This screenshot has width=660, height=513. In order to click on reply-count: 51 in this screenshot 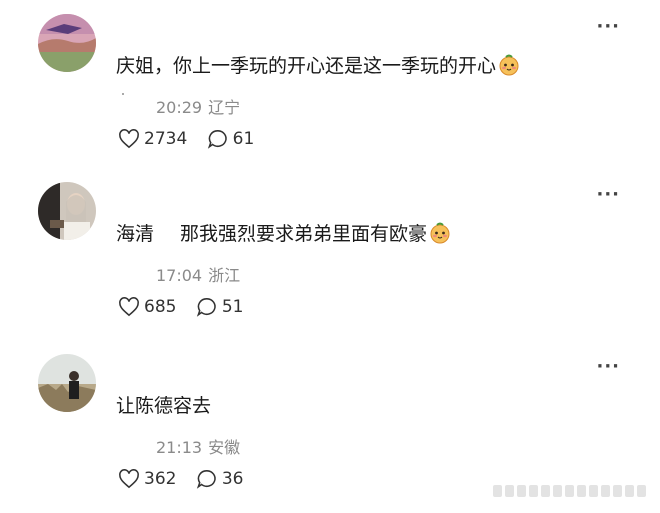, I will do `click(232, 307)`.